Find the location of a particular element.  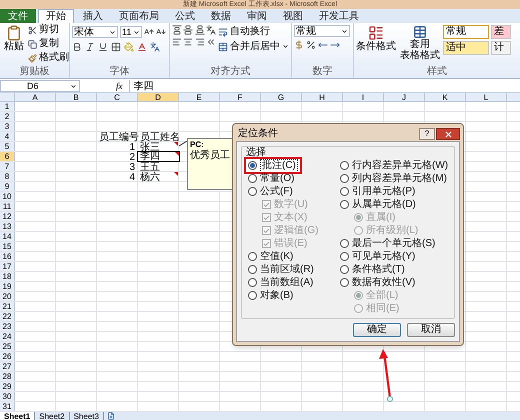

row-header: 1 is located at coordinates (7, 106).